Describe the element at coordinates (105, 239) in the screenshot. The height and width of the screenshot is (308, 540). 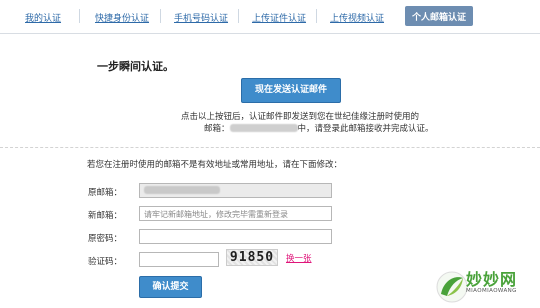
I see `password-label: 原密码：` at that location.